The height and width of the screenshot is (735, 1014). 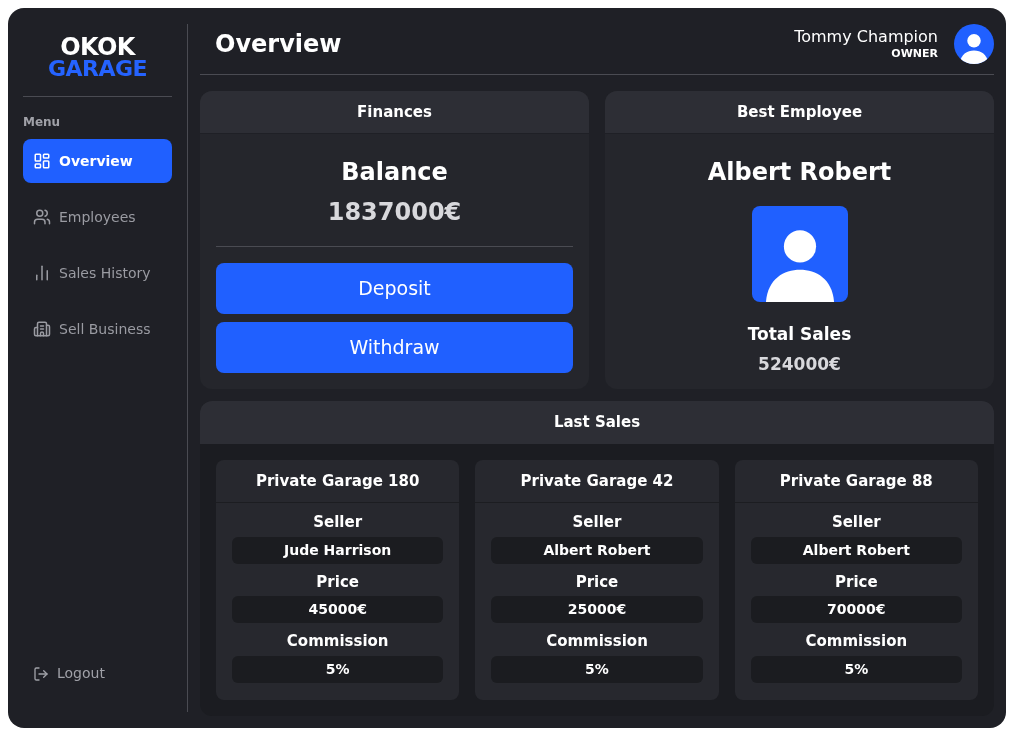 What do you see at coordinates (97, 673) in the screenshot?
I see `logout-button: Logout` at bounding box center [97, 673].